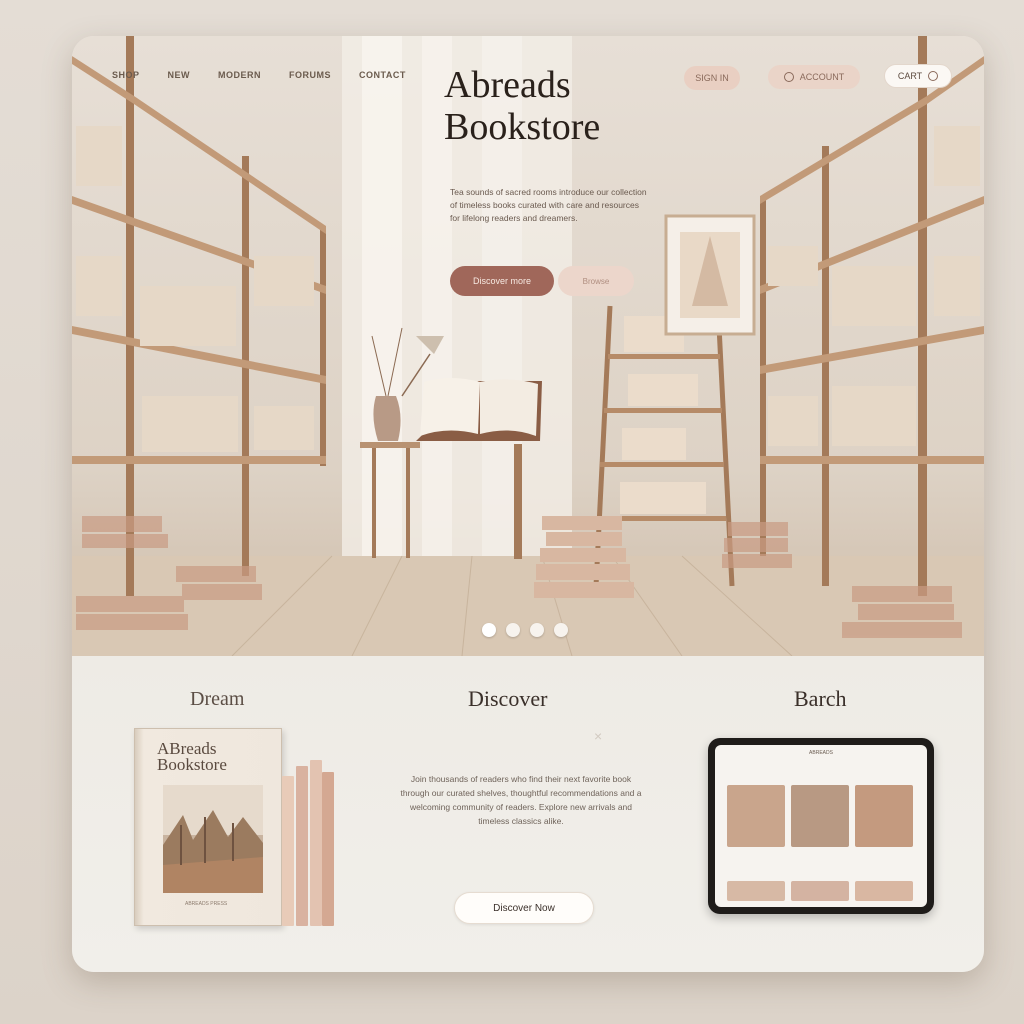 The width and height of the screenshot is (1024, 1024). I want to click on book-cover-illustration, so click(213, 839).